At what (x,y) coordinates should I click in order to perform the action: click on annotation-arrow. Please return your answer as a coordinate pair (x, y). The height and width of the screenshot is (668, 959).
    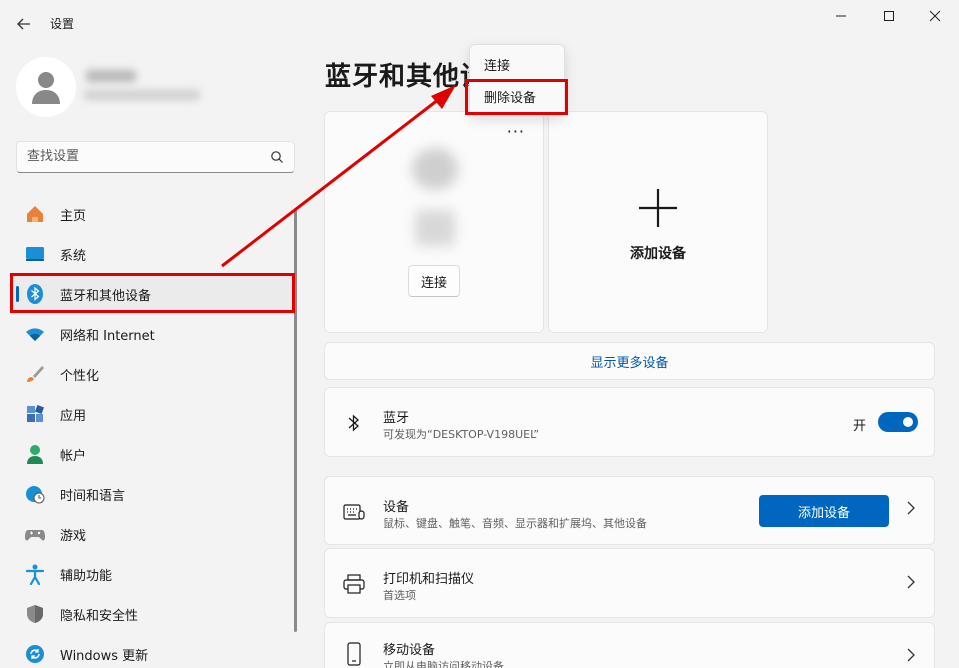
    Looking at the image, I should click on (338, 176).